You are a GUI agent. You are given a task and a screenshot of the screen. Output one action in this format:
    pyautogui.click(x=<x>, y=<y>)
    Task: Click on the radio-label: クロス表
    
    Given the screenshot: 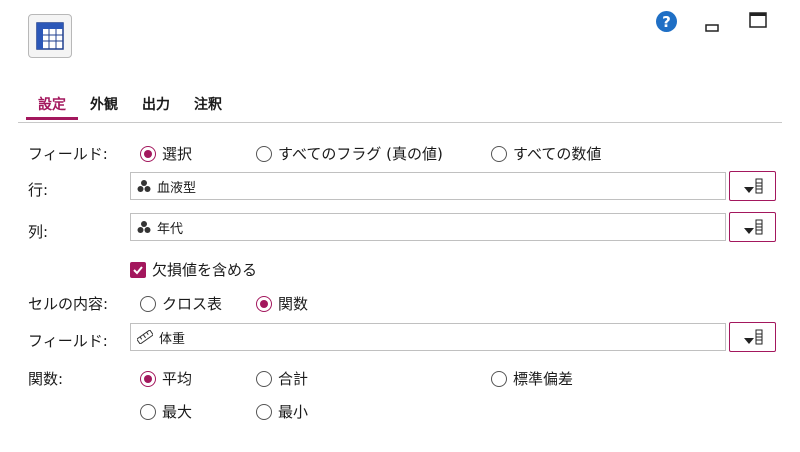 What is the action you would take?
    pyautogui.click(x=192, y=304)
    